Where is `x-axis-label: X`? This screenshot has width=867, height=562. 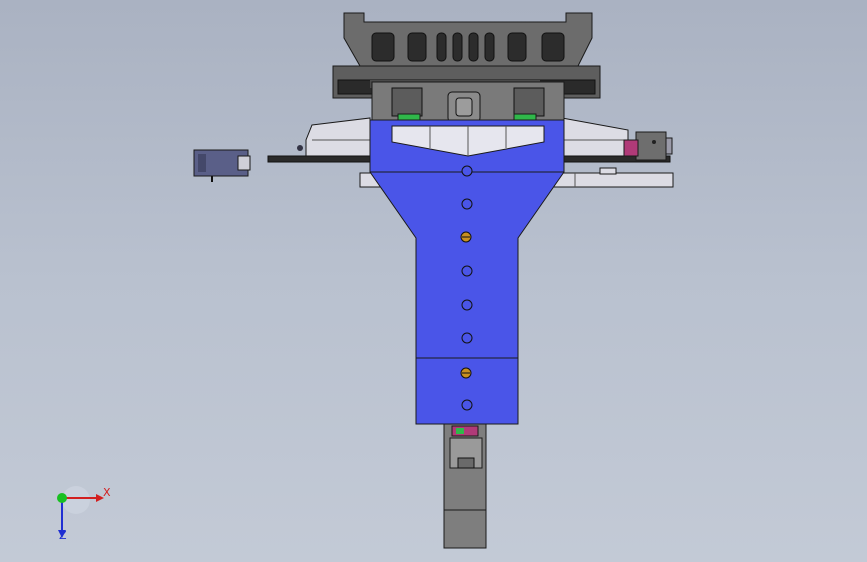
x-axis-label: X is located at coordinates (107, 492).